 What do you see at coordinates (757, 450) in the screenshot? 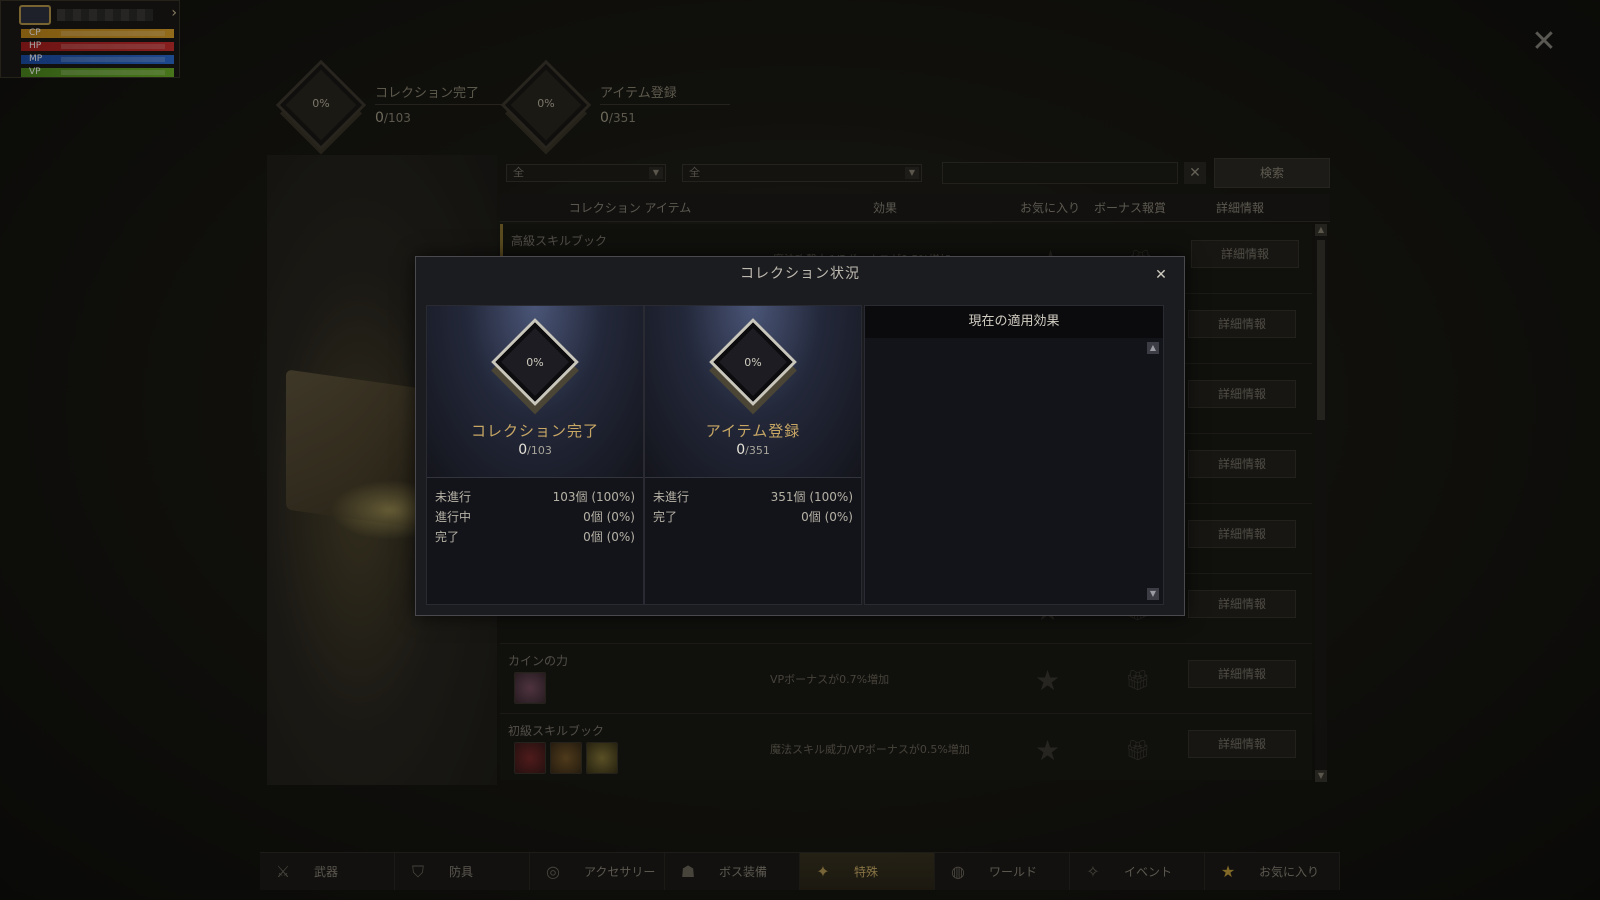
I see `card-total: /351` at bounding box center [757, 450].